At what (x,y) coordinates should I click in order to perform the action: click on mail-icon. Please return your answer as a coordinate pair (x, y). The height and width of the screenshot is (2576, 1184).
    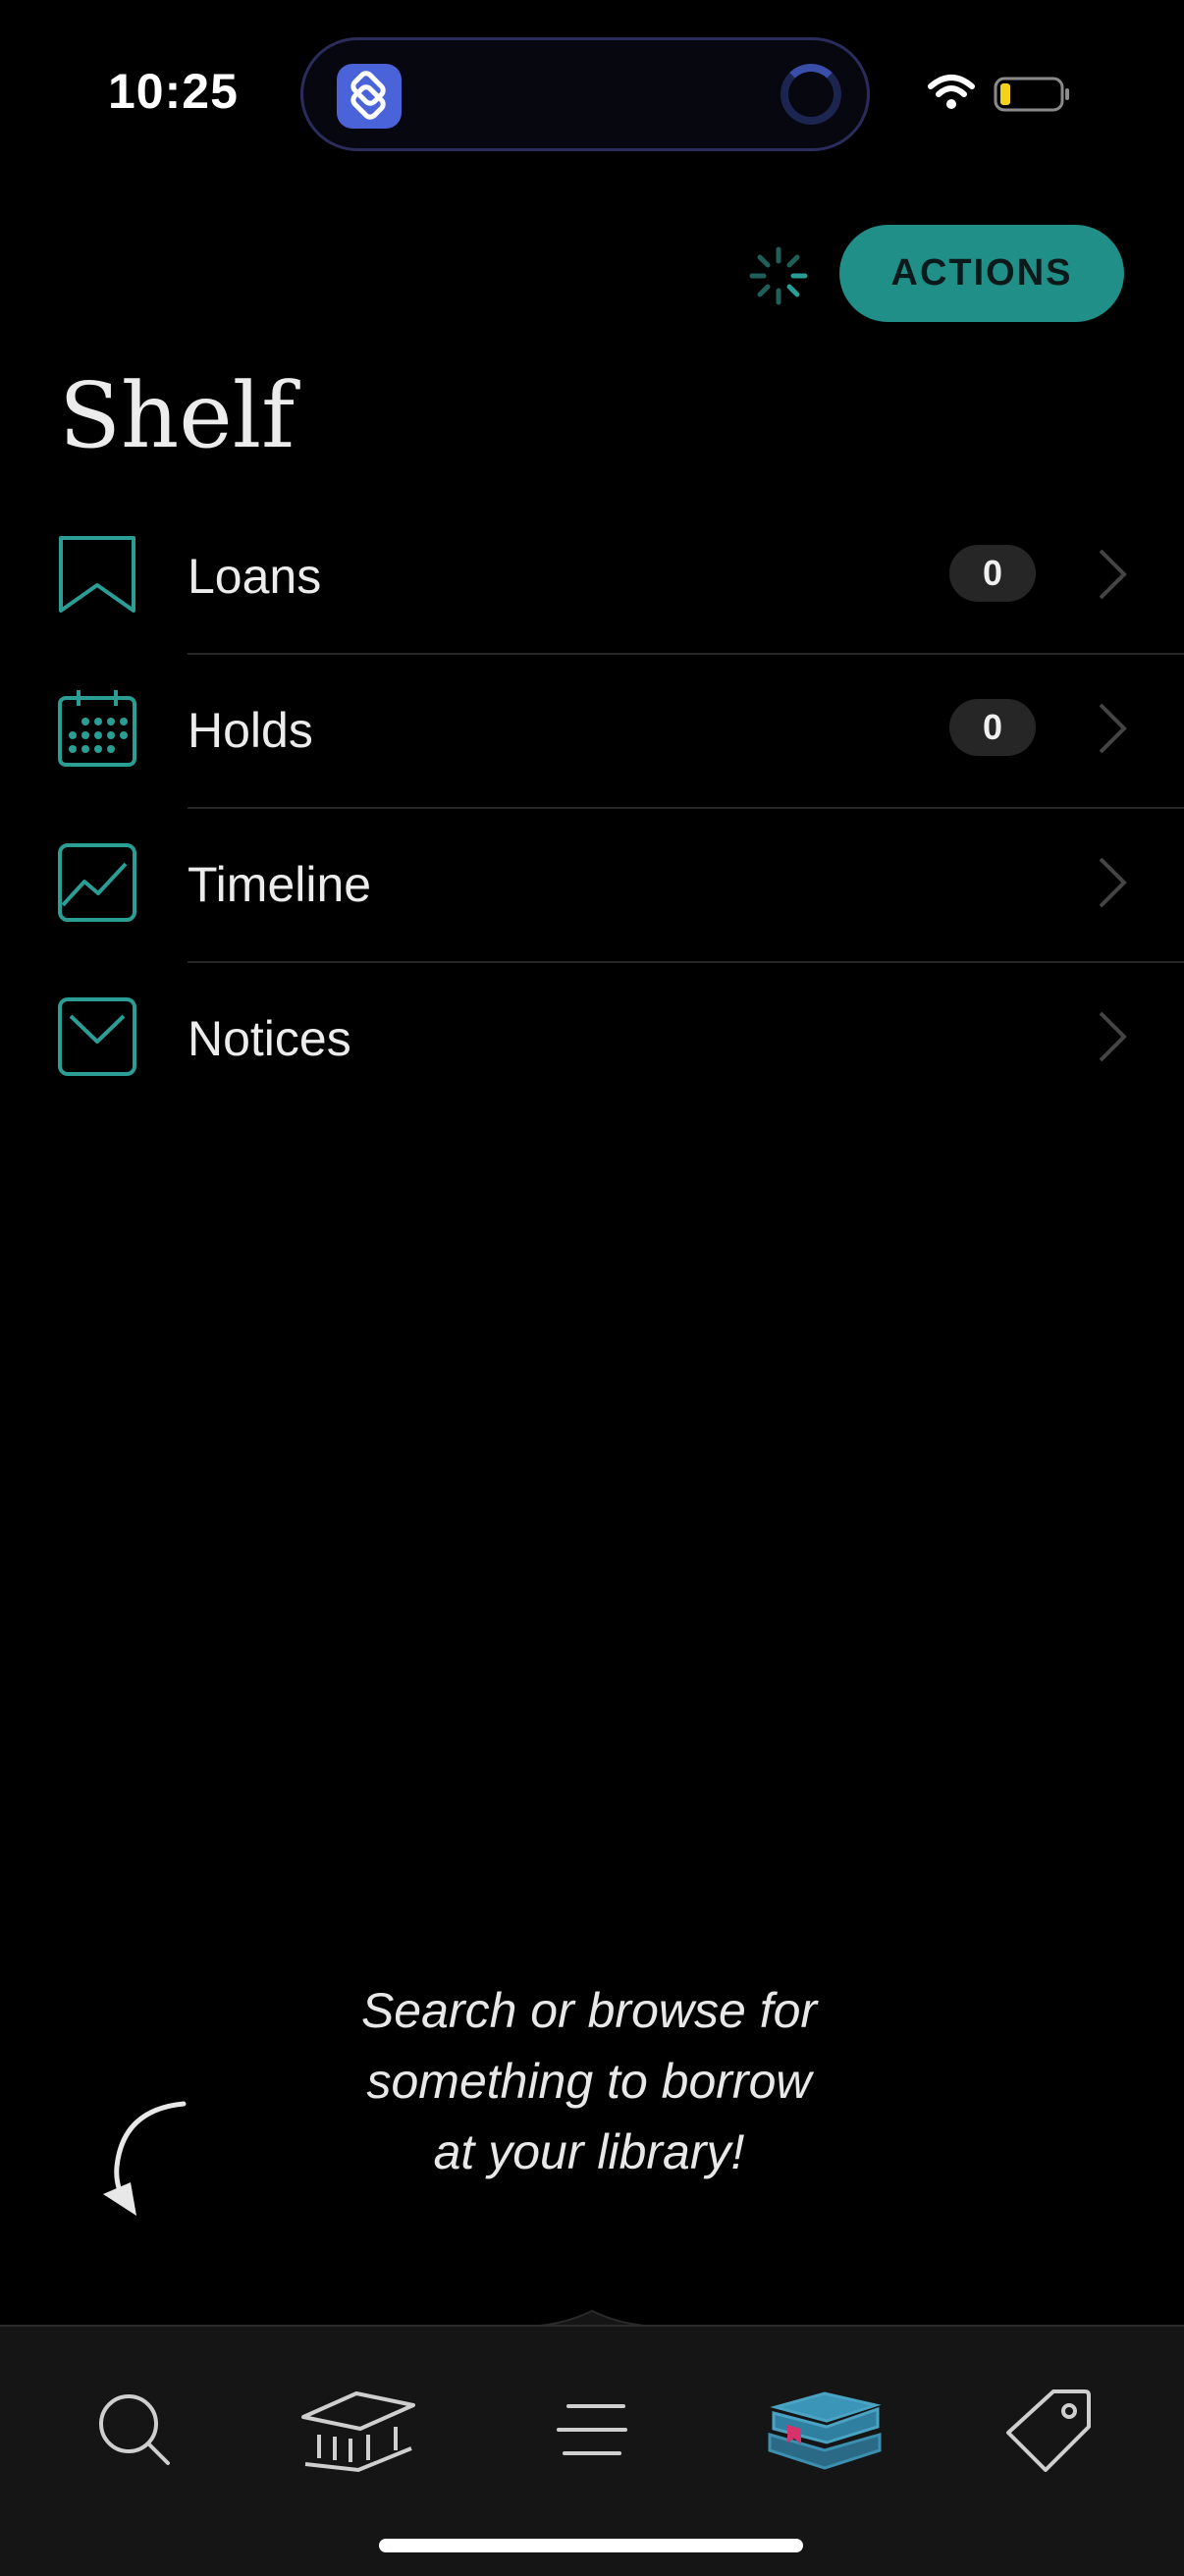
    Looking at the image, I should click on (97, 1036).